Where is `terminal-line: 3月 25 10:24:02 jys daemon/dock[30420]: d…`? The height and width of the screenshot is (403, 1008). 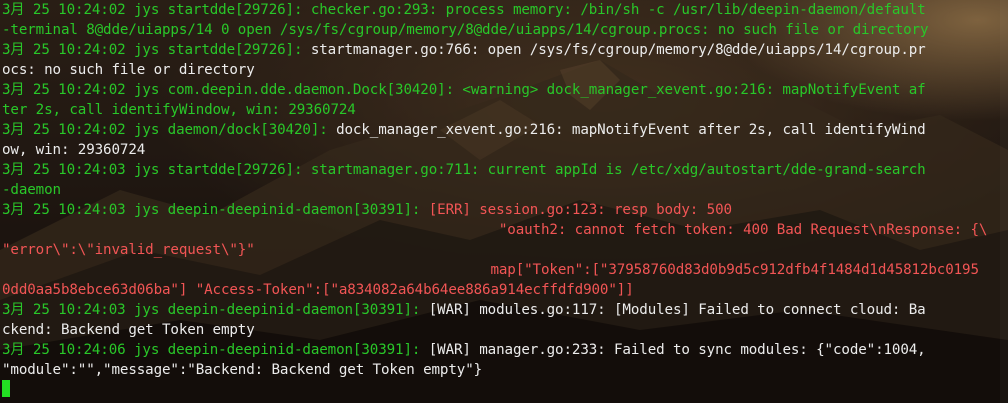 terminal-line: 3月 25 10:24:02 jys daemon/dock[30420]: d… is located at coordinates (505, 130).